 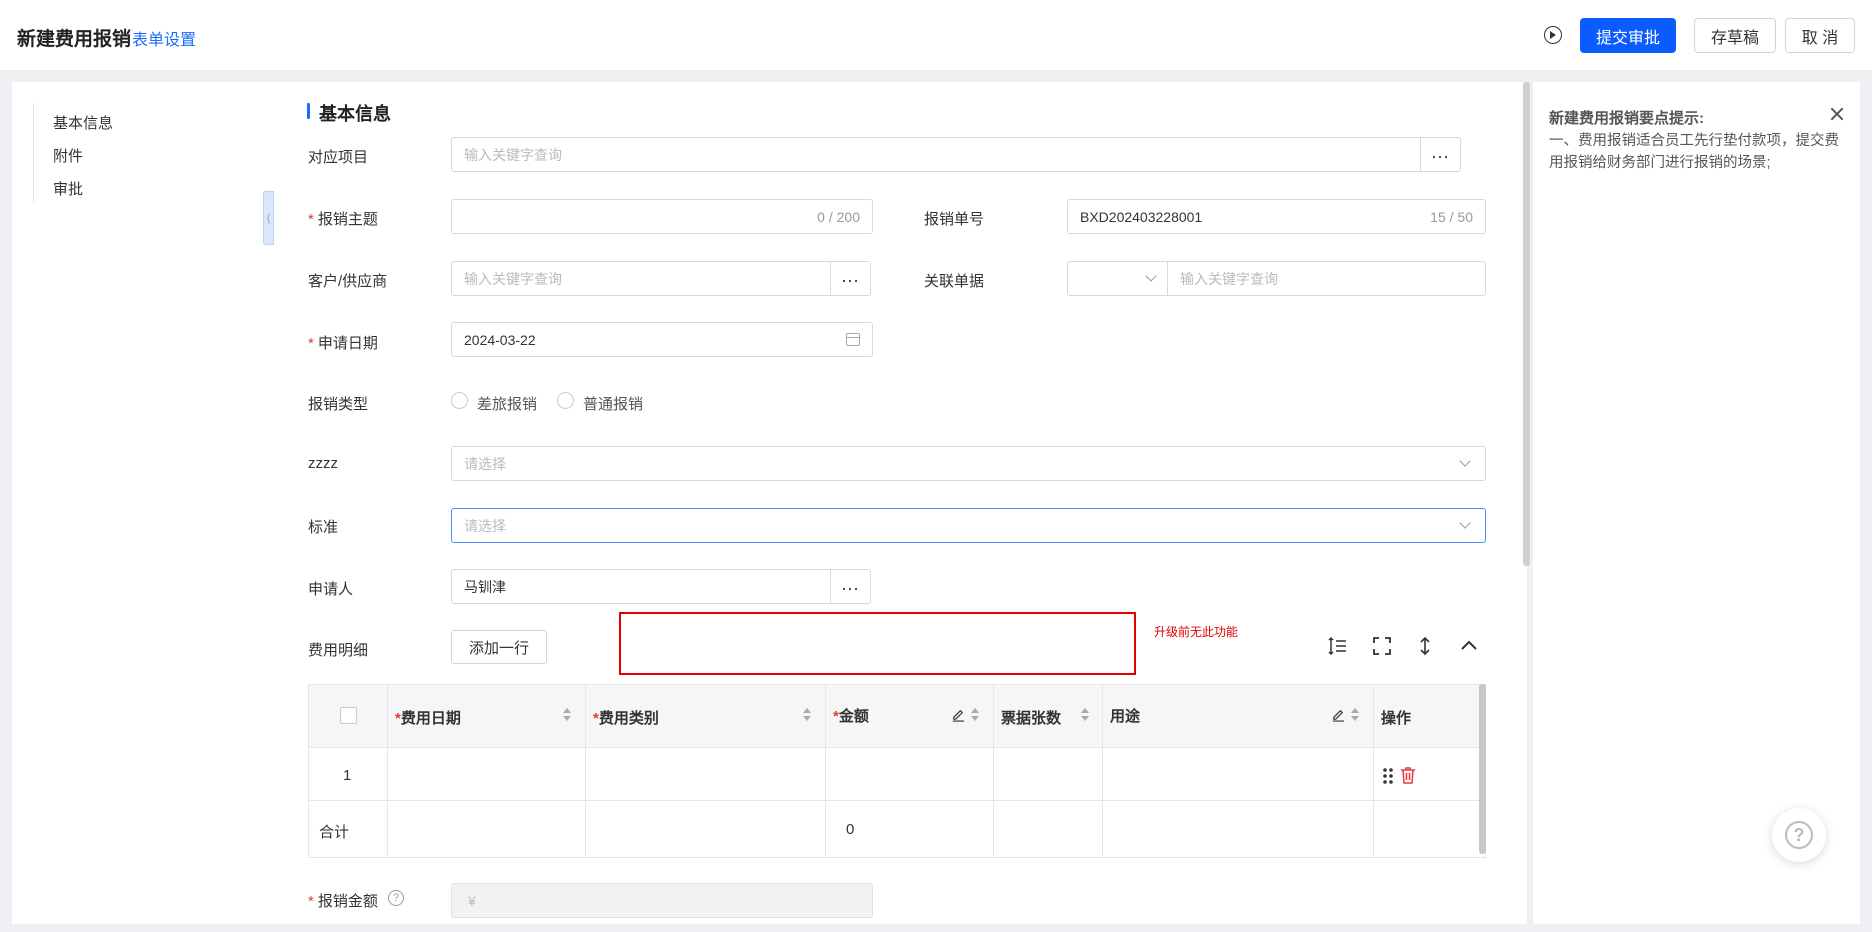 What do you see at coordinates (500, 339) in the screenshot?
I see `apply-date-value: 2024-03-22` at bounding box center [500, 339].